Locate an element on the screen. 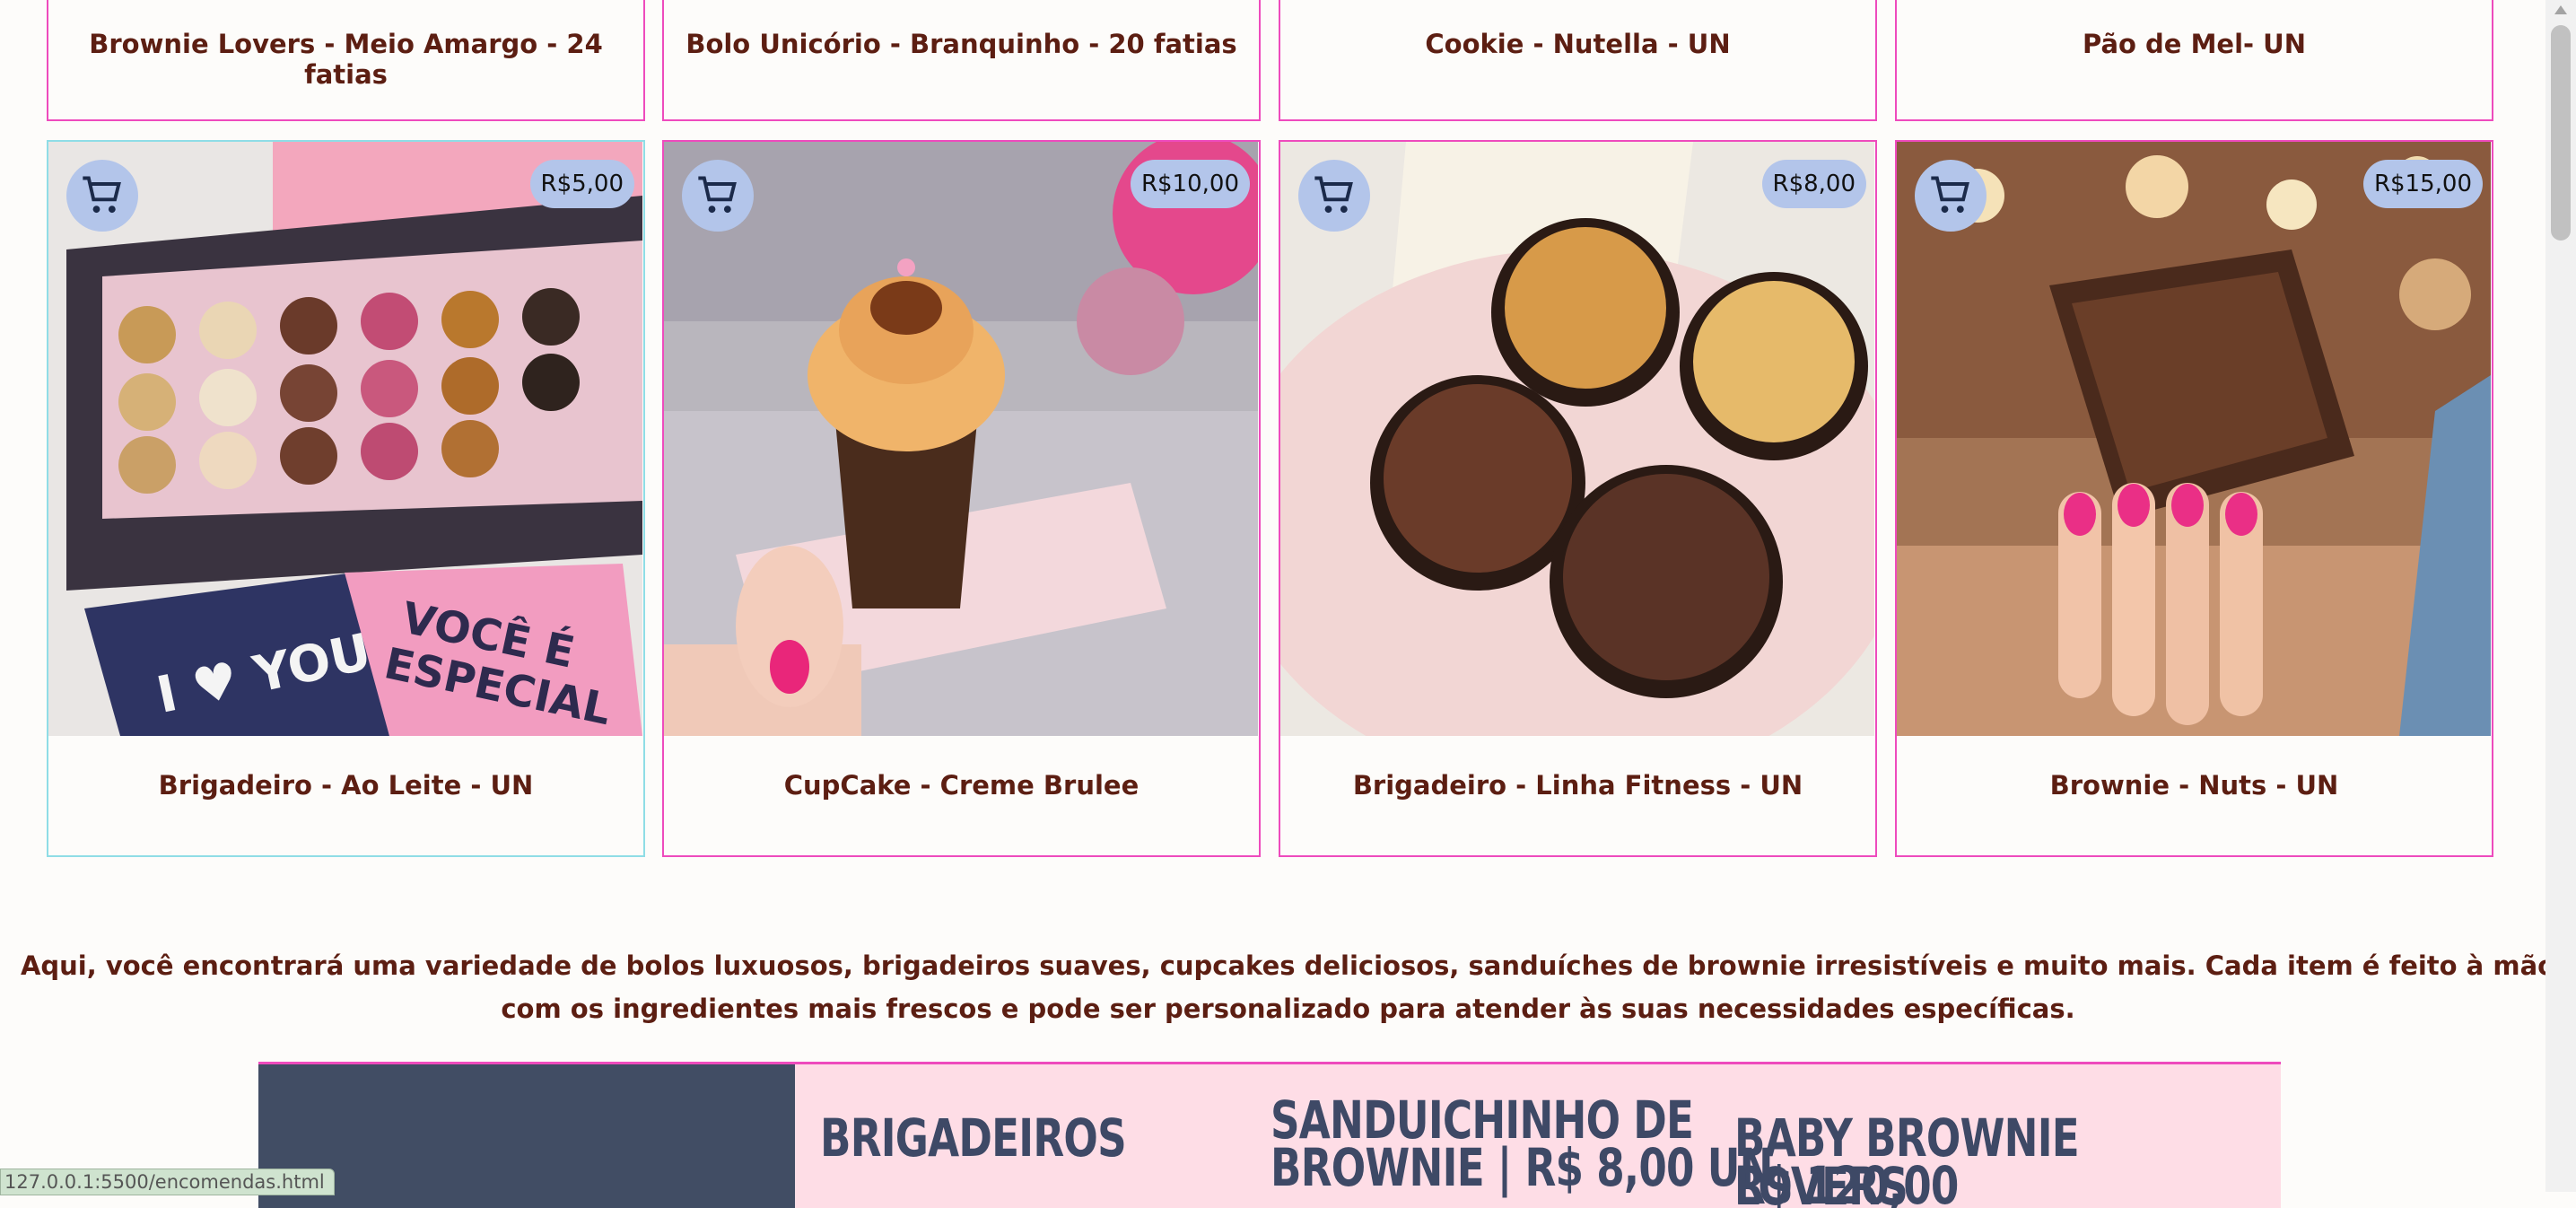 Image resolution: width=2576 pixels, height=1208 pixels. product-card: Brownie Lovers - Meio Amargo - 24 fatias is located at coordinates (346, 60).